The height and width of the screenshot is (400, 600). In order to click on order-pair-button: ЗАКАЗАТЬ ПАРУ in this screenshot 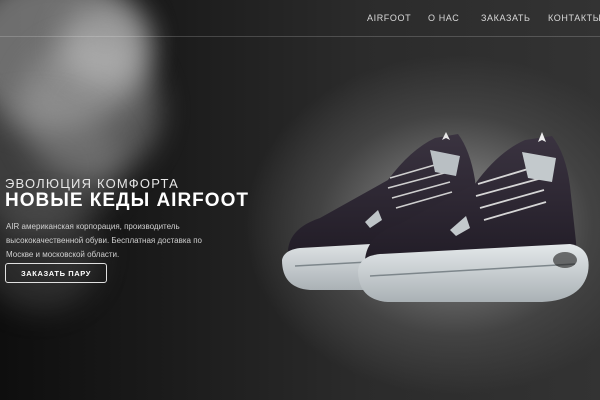, I will do `click(56, 273)`.